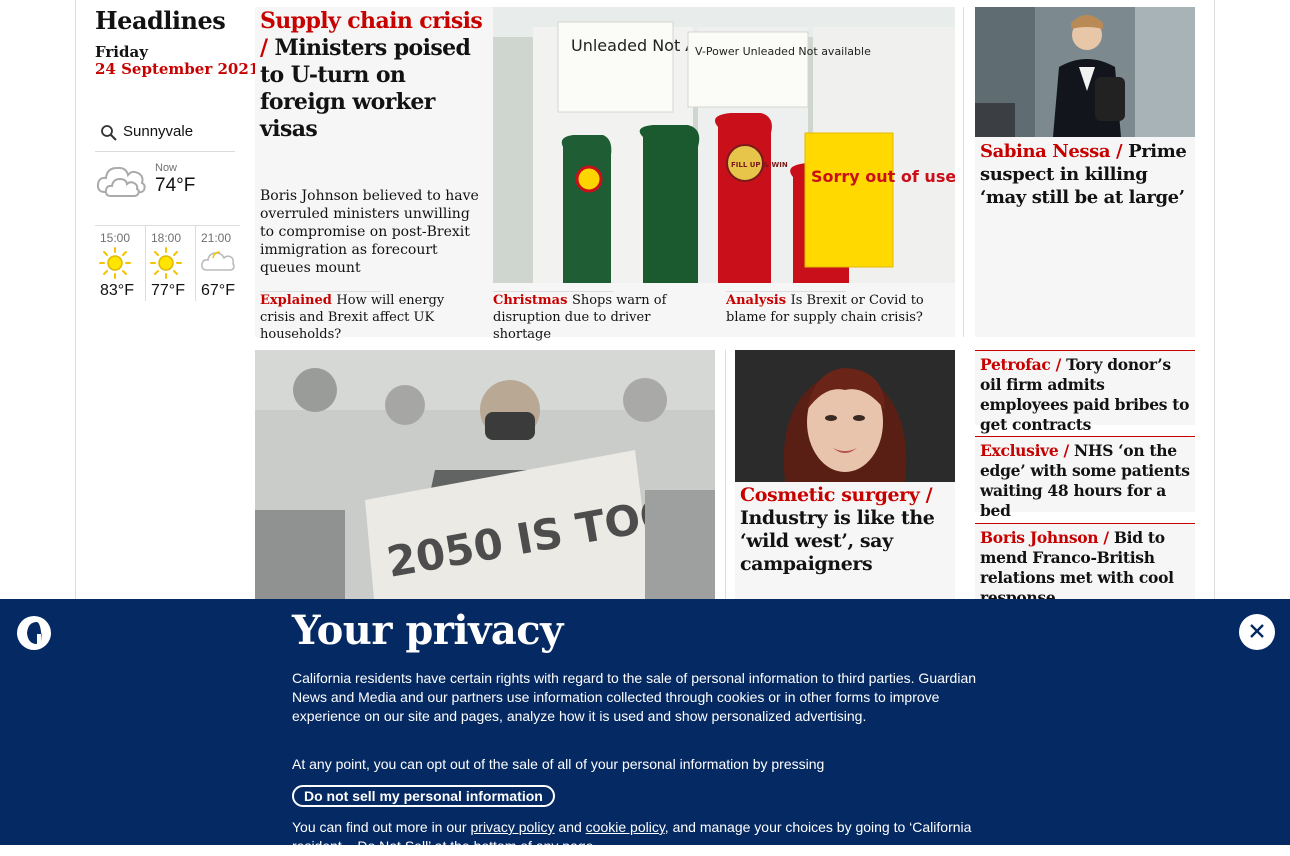 The height and width of the screenshot is (856, 1290). What do you see at coordinates (1020, 364) in the screenshot?
I see `list-item-kicker: Petrofac /` at bounding box center [1020, 364].